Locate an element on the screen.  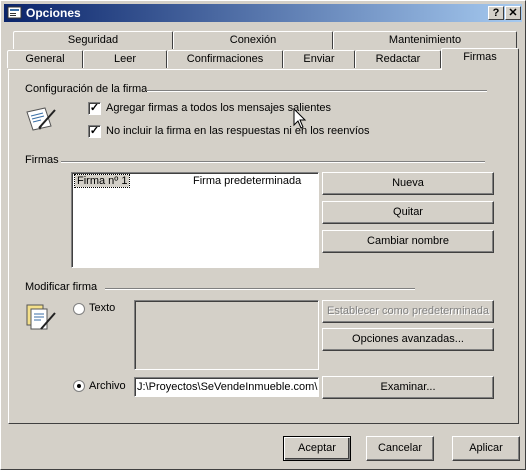
tab-label: Redactar is located at coordinates (398, 59).